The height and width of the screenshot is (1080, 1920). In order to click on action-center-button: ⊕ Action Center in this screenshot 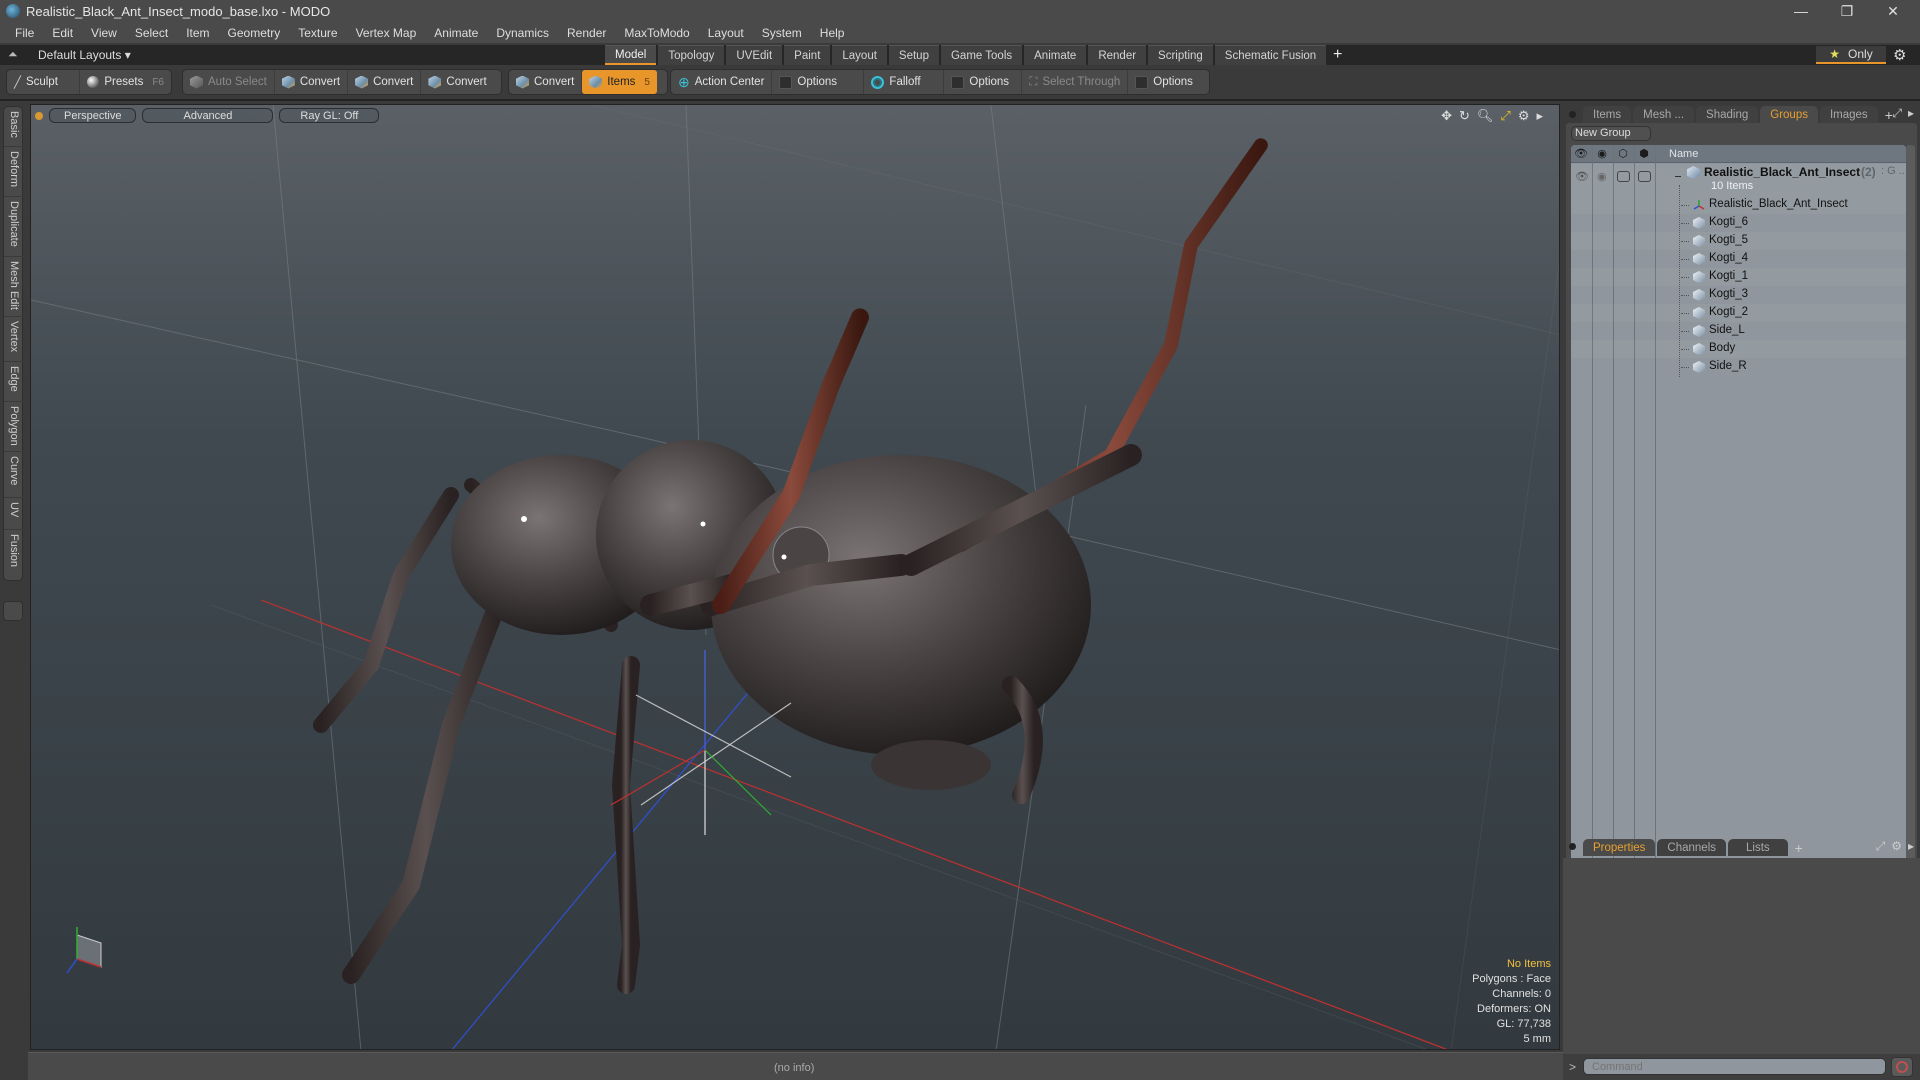, I will do `click(722, 82)`.